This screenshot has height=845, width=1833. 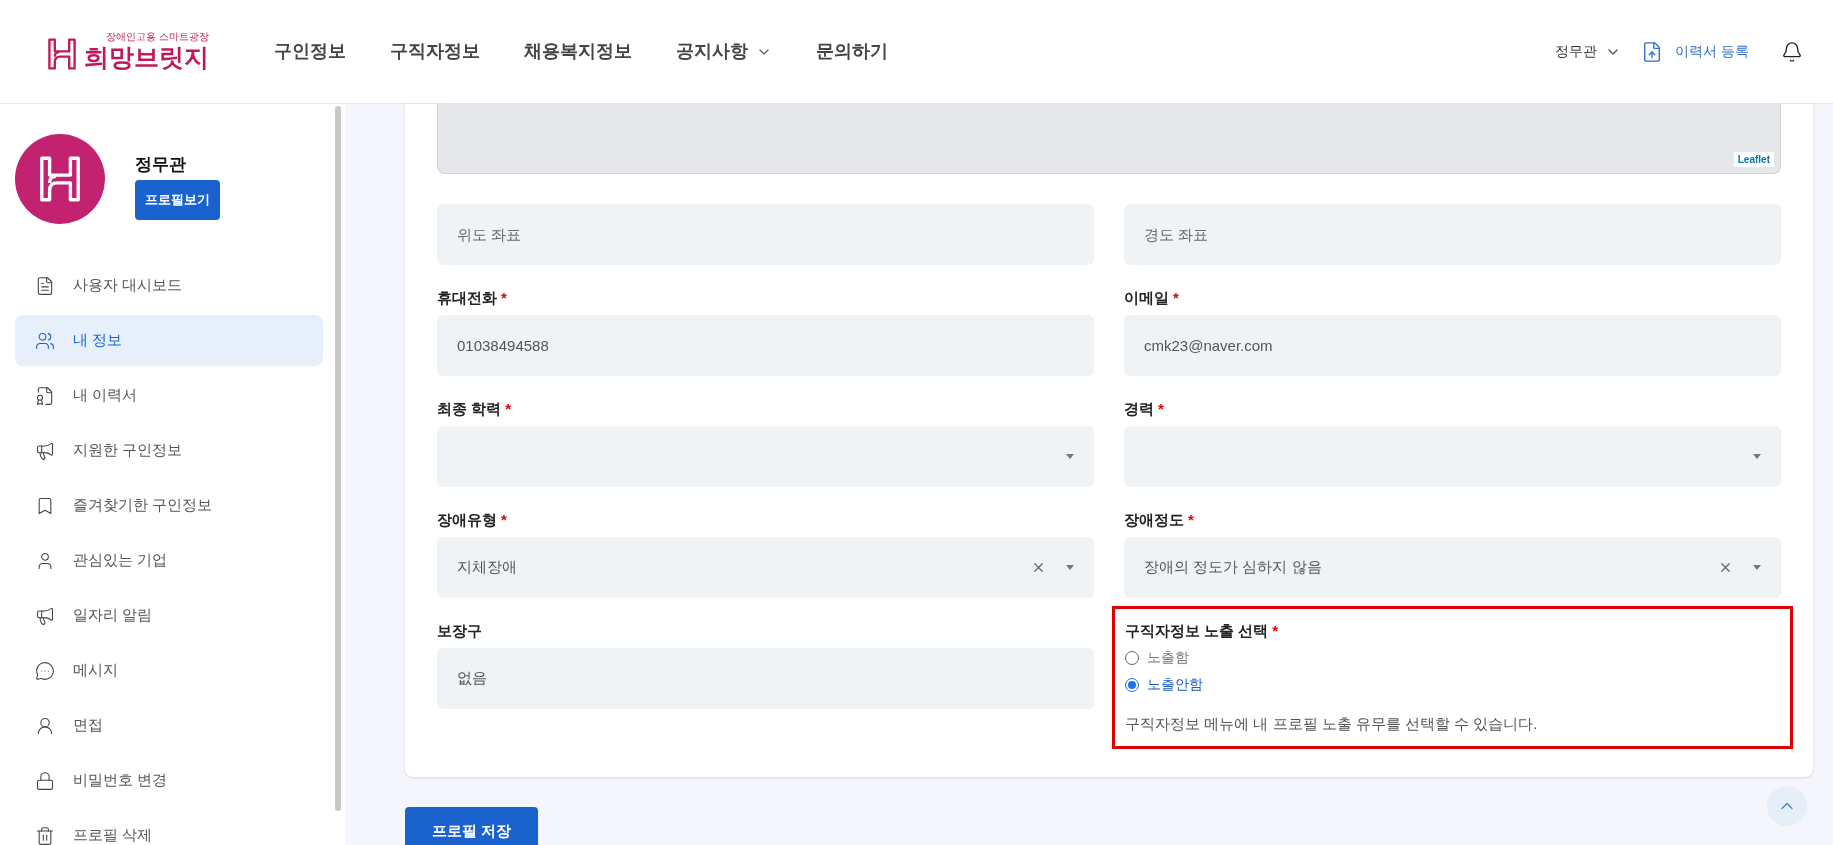 What do you see at coordinates (157, 36) in the screenshot?
I see `logo-tagline: 장애인고용 스마트광장` at bounding box center [157, 36].